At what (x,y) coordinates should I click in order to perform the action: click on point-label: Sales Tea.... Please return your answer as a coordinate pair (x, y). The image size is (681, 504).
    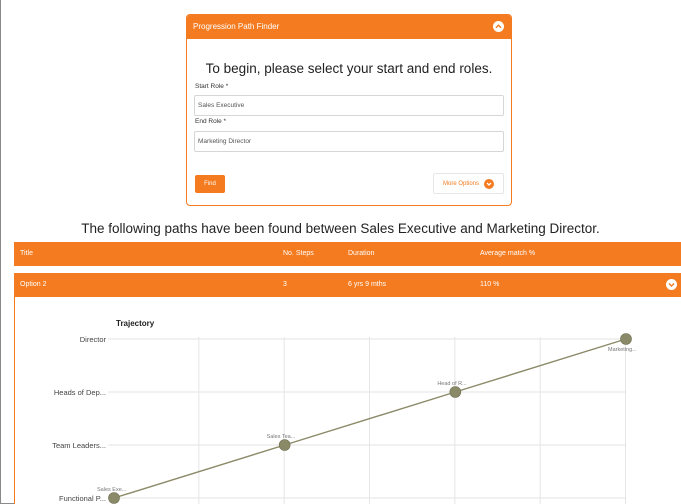
    Looking at the image, I should click on (281, 437).